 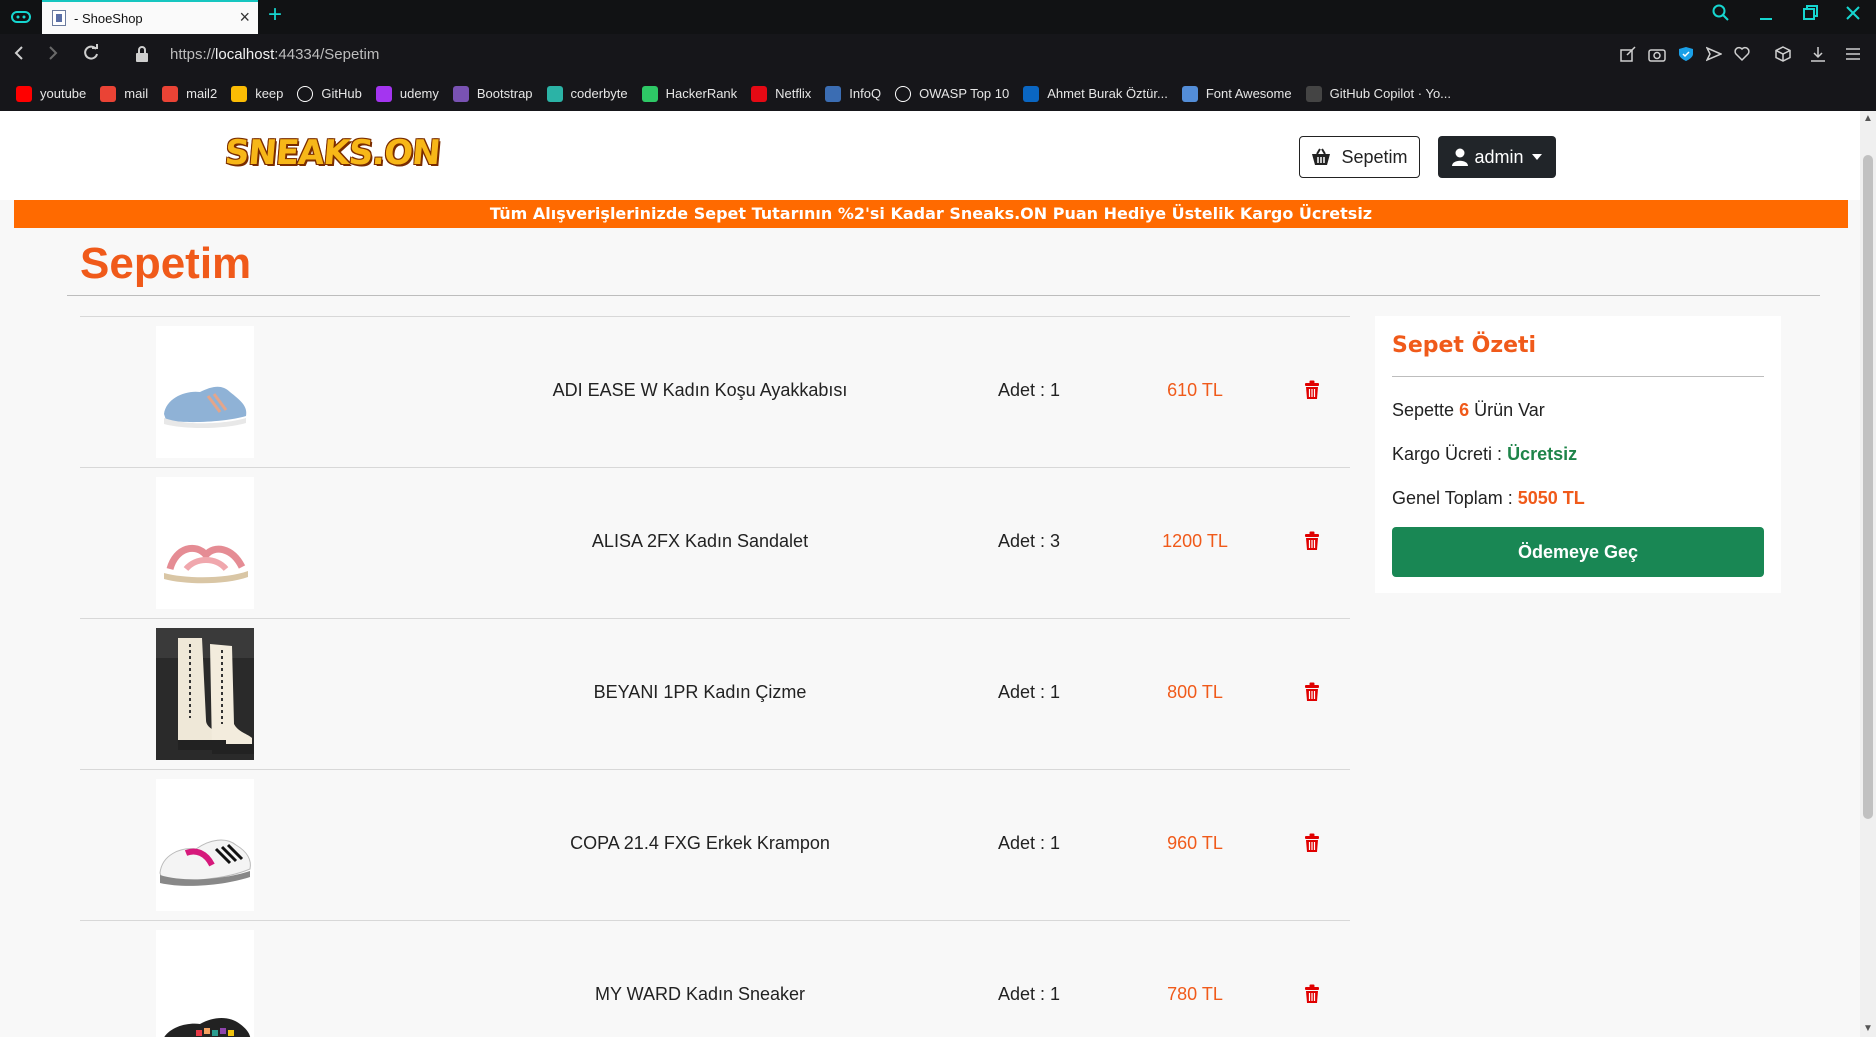 What do you see at coordinates (700, 390) in the screenshot?
I see `product-name: ADI EASE W Kadın Koşu Ayakkabısı` at bounding box center [700, 390].